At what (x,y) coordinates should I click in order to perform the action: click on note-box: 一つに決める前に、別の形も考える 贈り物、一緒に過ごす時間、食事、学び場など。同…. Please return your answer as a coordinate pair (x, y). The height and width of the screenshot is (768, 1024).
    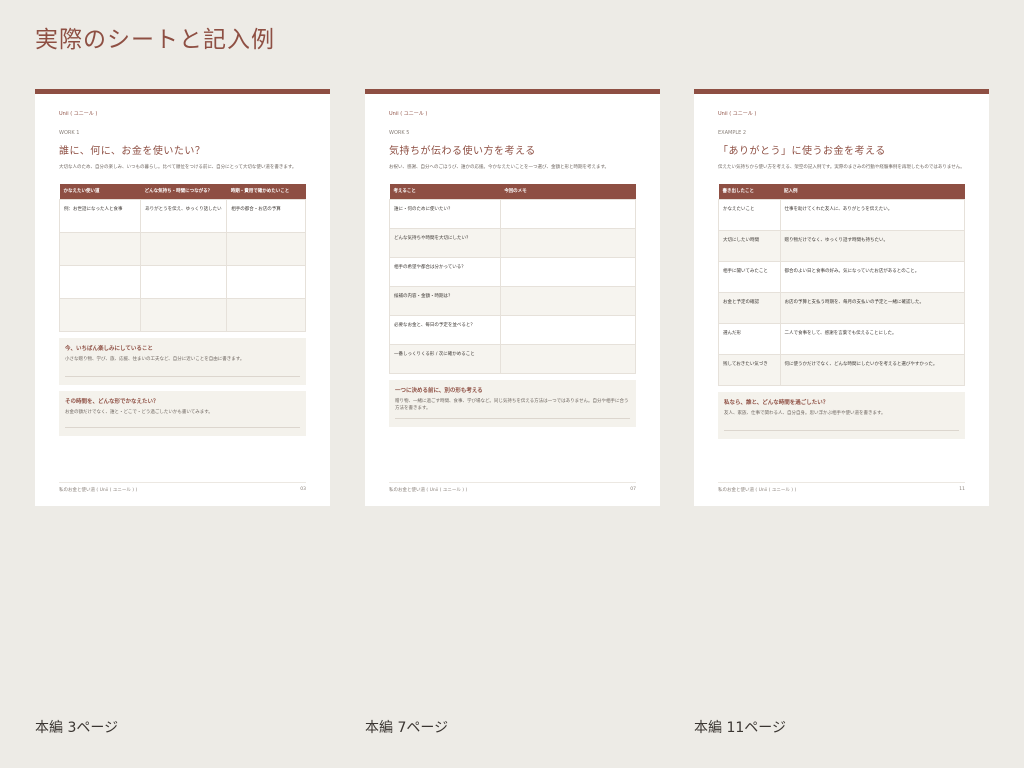
    Looking at the image, I should click on (512, 403).